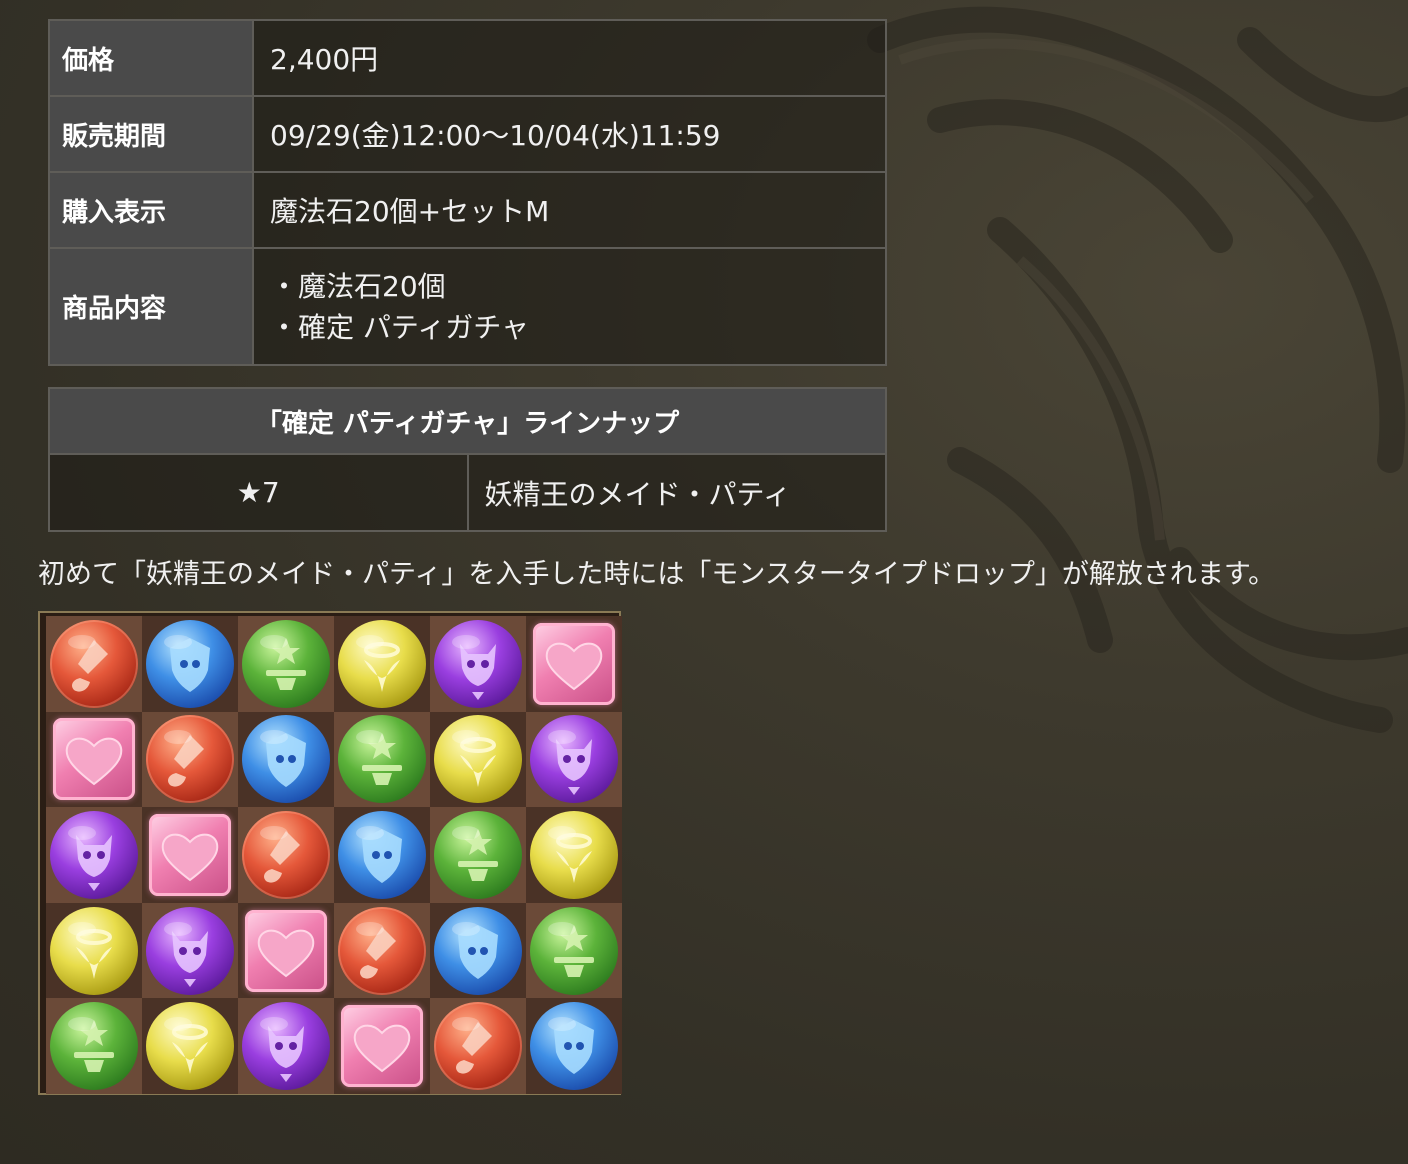 This screenshot has width=1408, height=1164. Describe the element at coordinates (151, 134) in the screenshot. I see `sale-period-label: 販売期間` at that location.